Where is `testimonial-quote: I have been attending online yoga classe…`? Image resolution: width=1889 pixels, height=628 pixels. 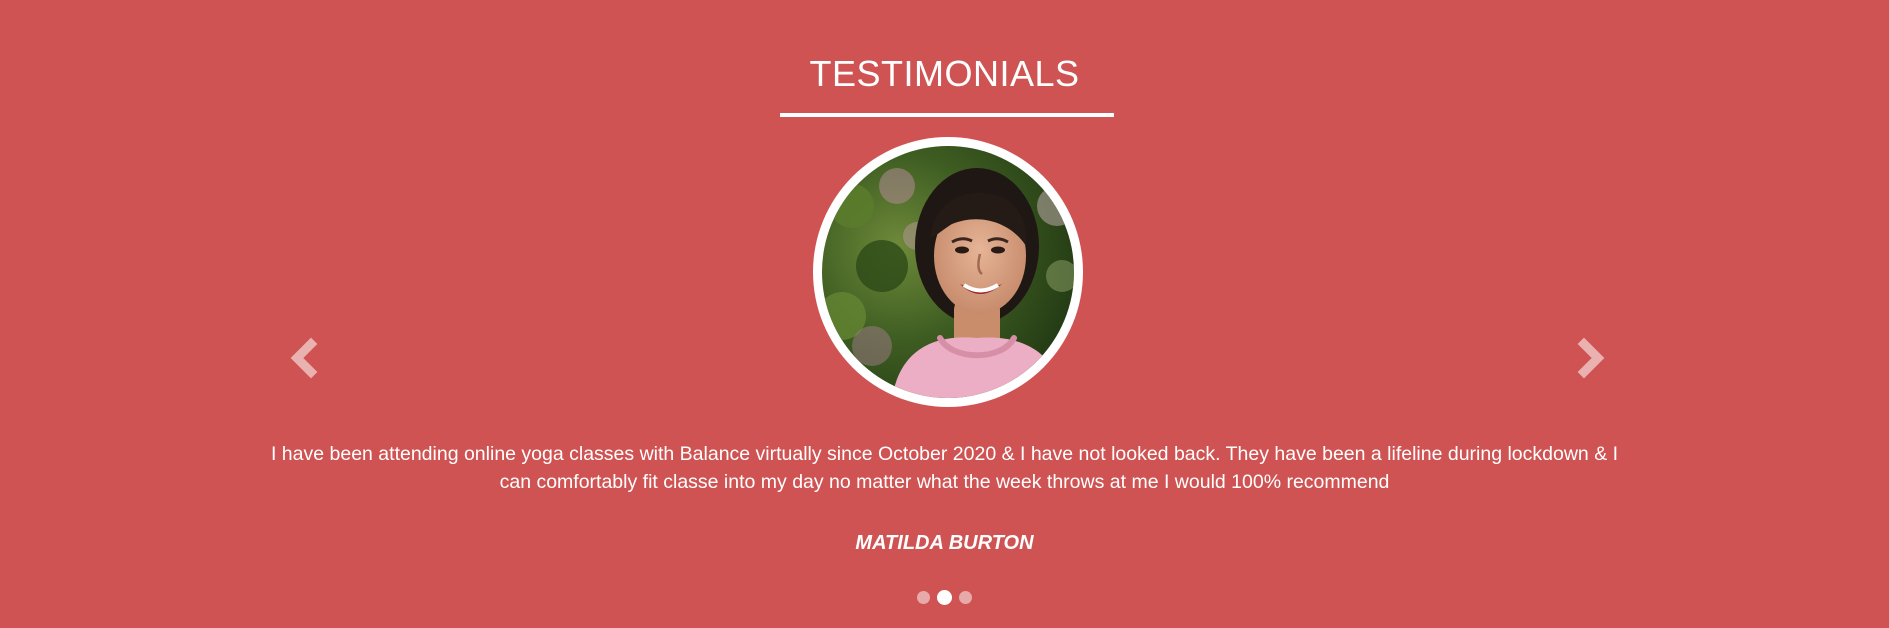 testimonial-quote: I have been attending online yoga classe… is located at coordinates (944, 468).